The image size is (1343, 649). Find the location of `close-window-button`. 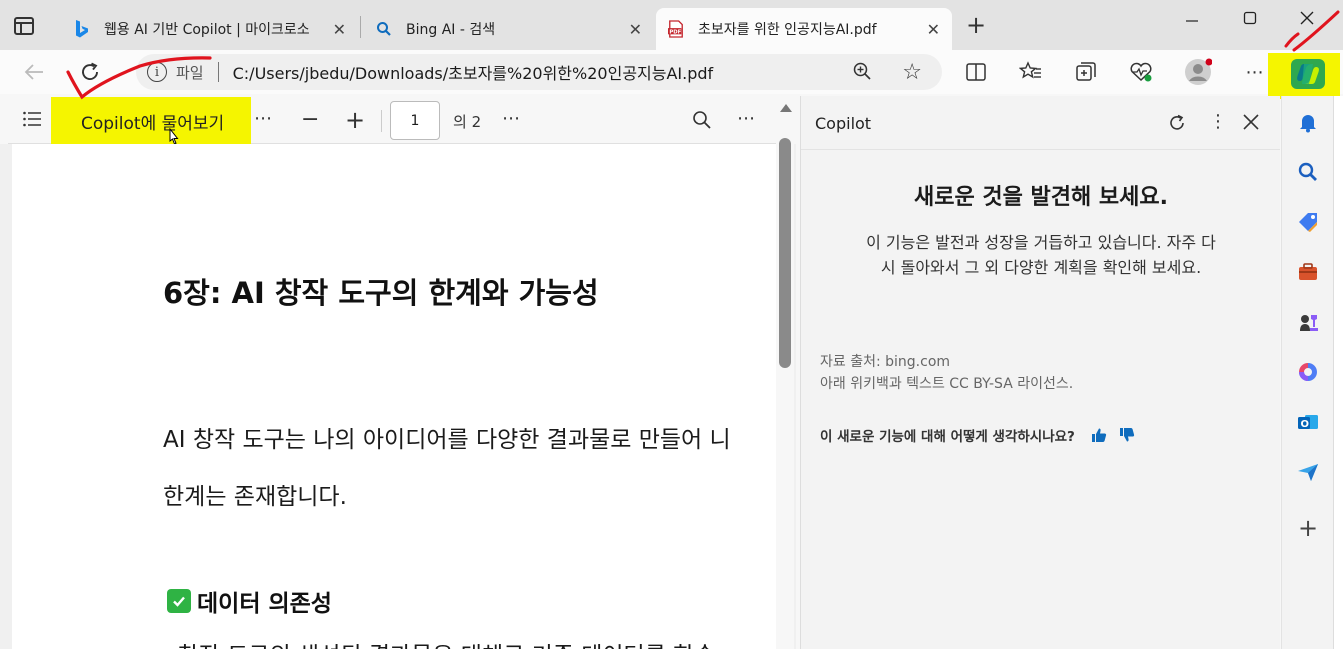

close-window-button is located at coordinates (1307, 18).